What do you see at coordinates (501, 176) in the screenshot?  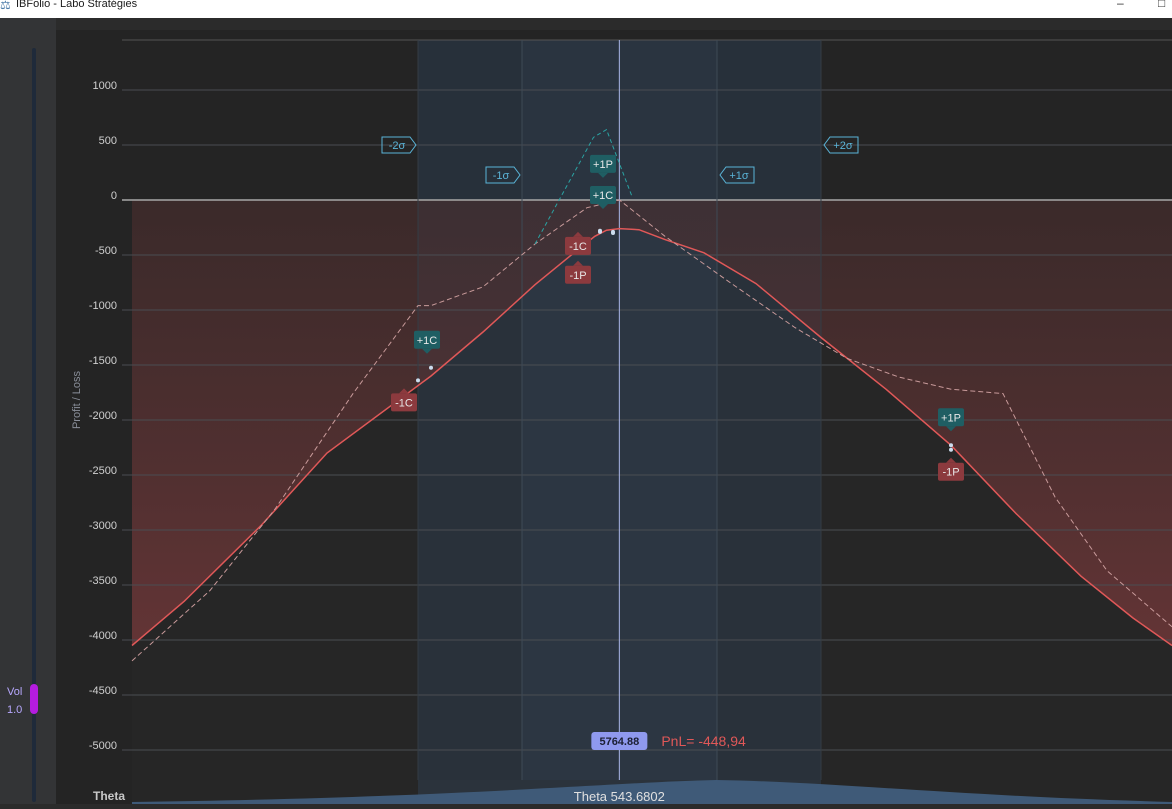 I see `sigma-tag-text: -1σ` at bounding box center [501, 176].